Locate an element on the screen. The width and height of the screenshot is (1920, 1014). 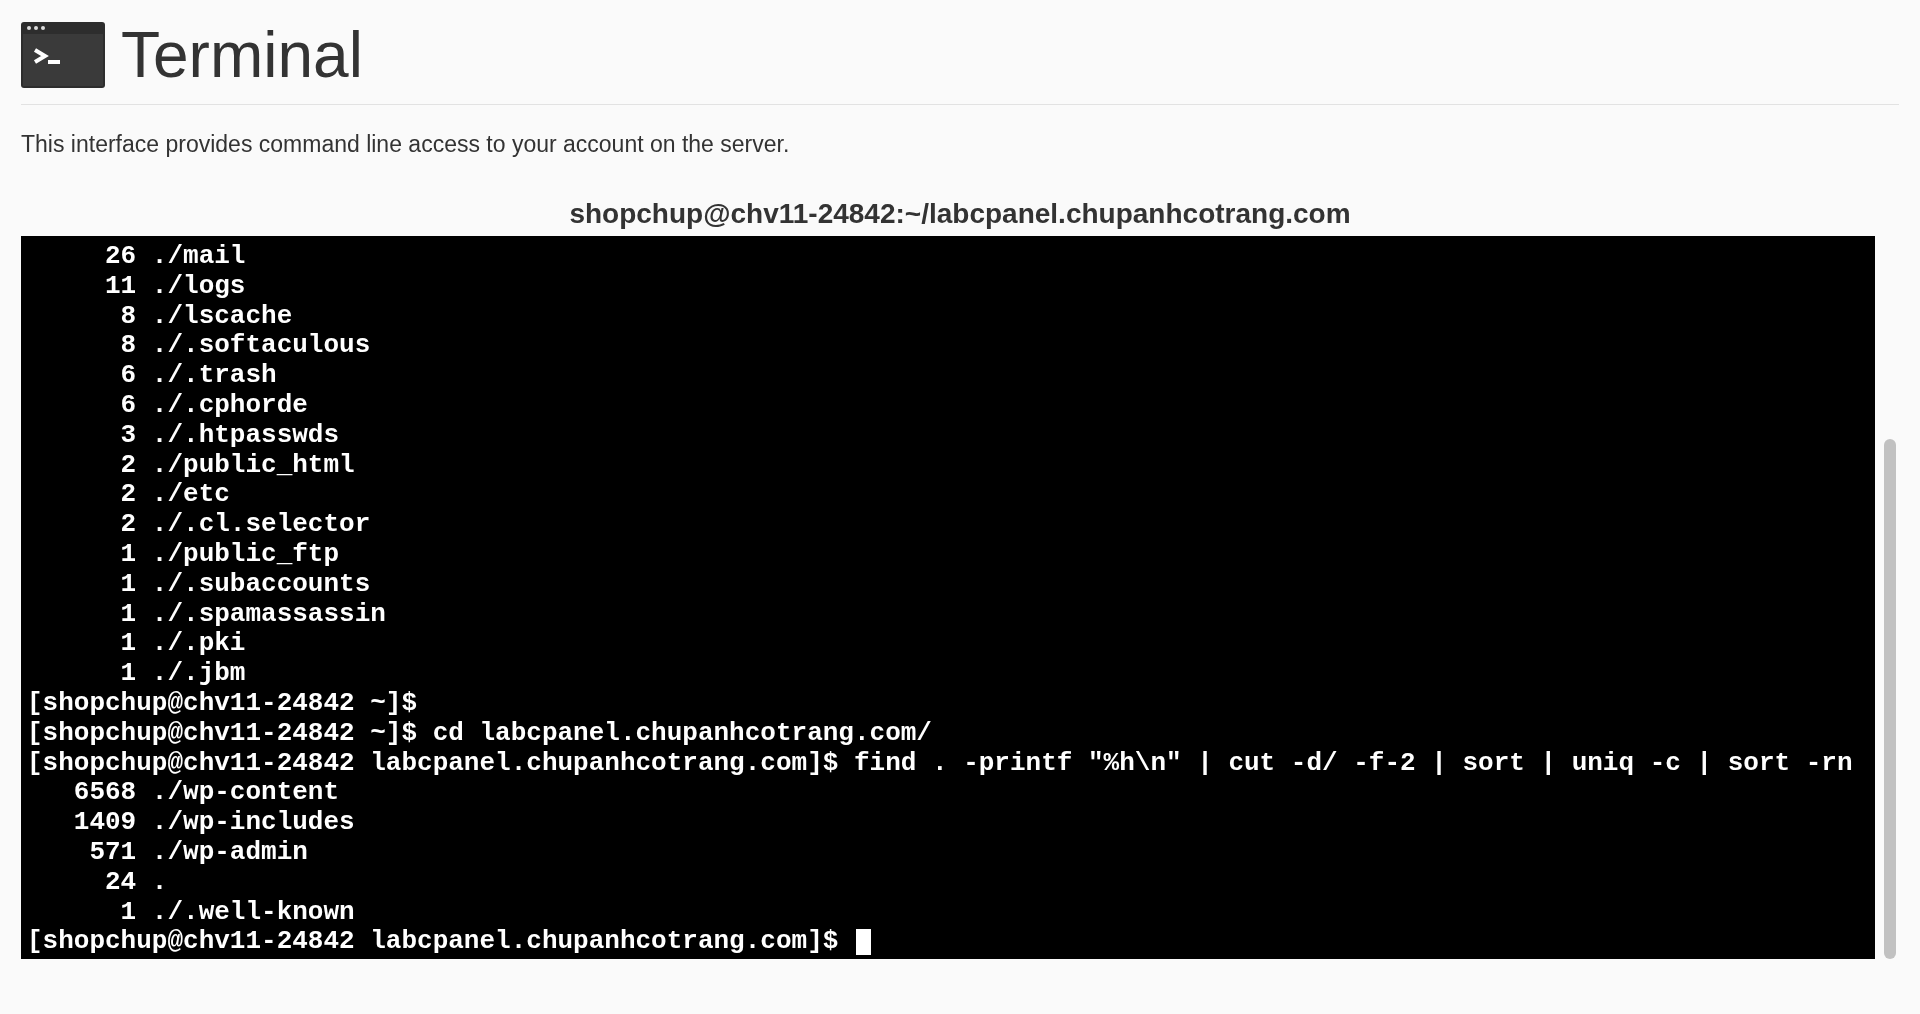
terminal-line: [shopchup@chv11-24842 labcpanel.chupanhcotrang.com]$ is located at coordinates (433, 942).